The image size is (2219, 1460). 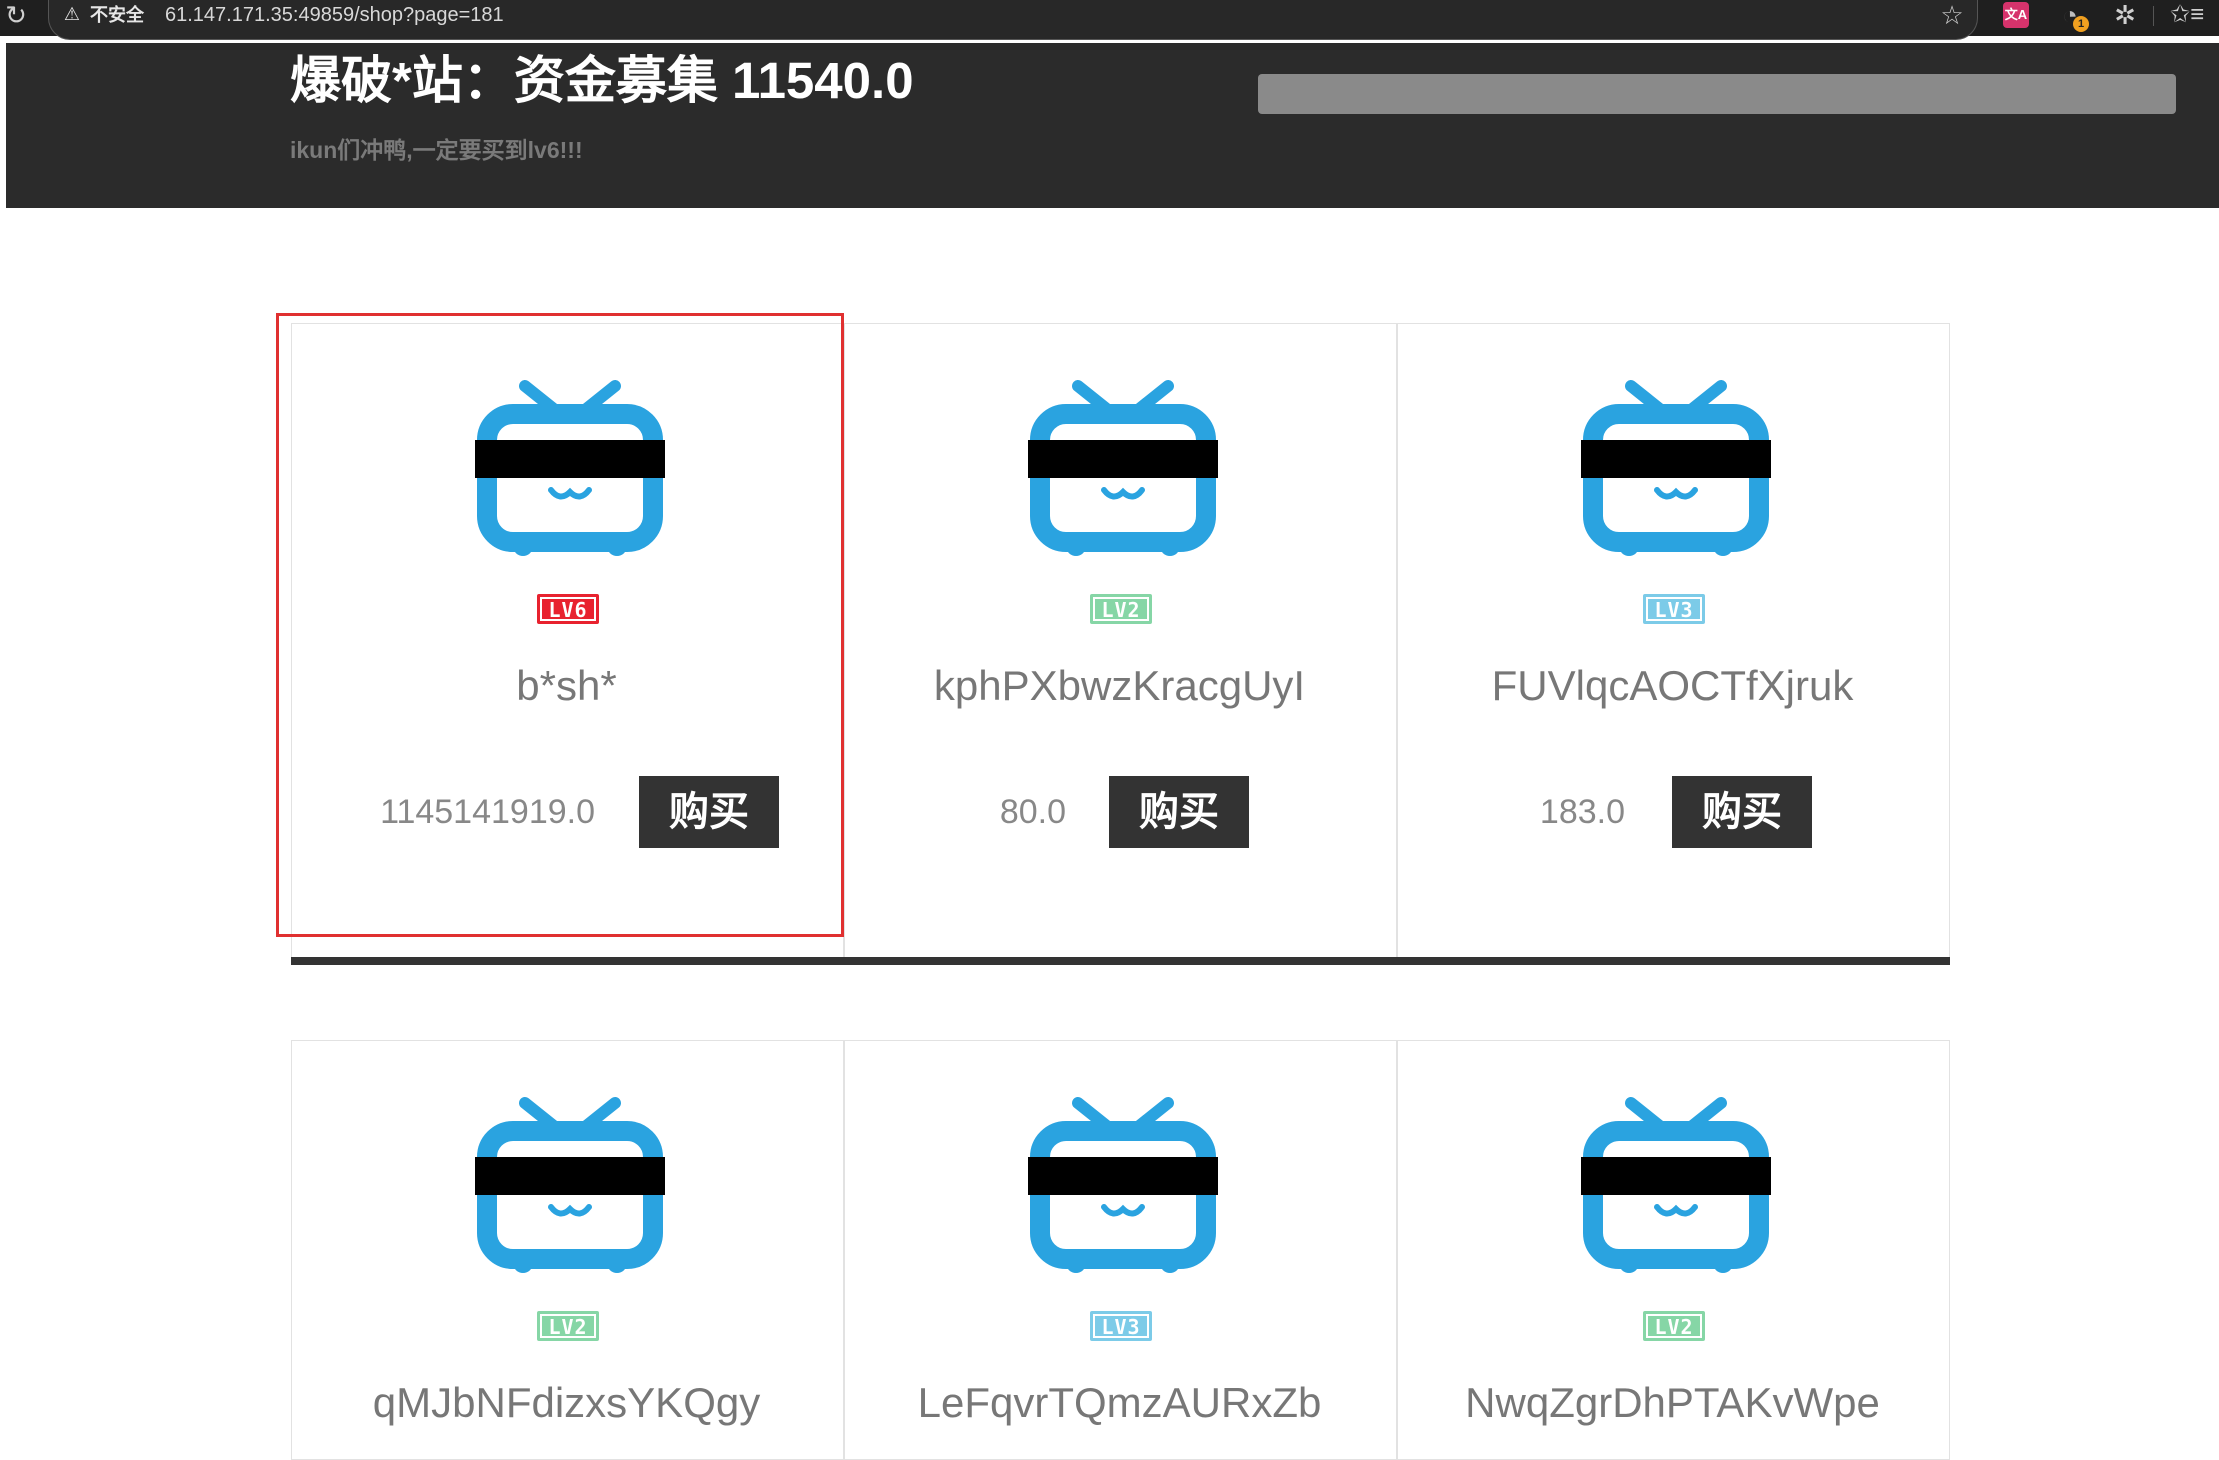 I want to click on search-bar, so click(x=1717, y=94).